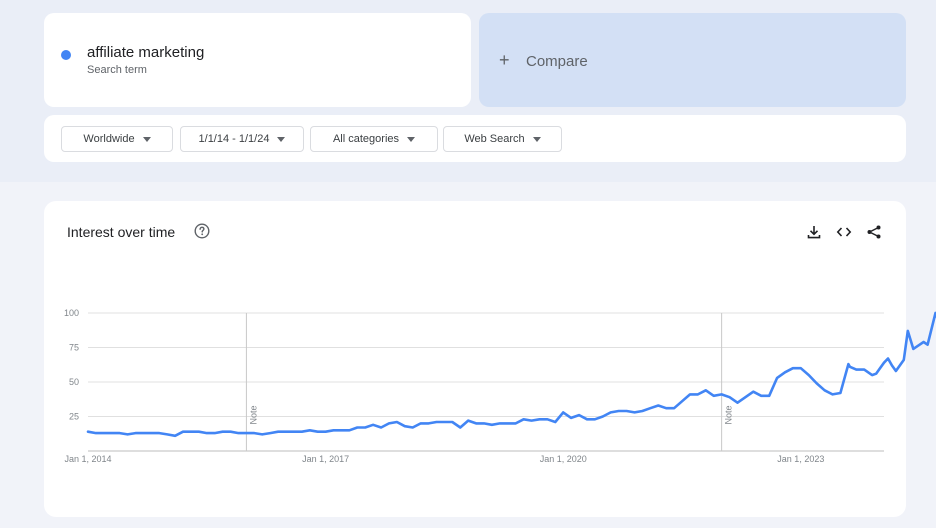  I want to click on y-tick-label: 50, so click(74, 382).